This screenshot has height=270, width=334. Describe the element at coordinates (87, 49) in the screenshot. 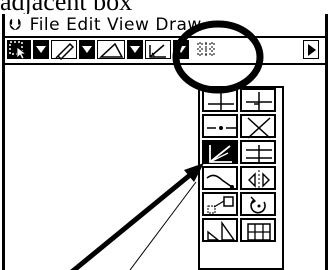

I see `draw-tool-dropdown` at that location.